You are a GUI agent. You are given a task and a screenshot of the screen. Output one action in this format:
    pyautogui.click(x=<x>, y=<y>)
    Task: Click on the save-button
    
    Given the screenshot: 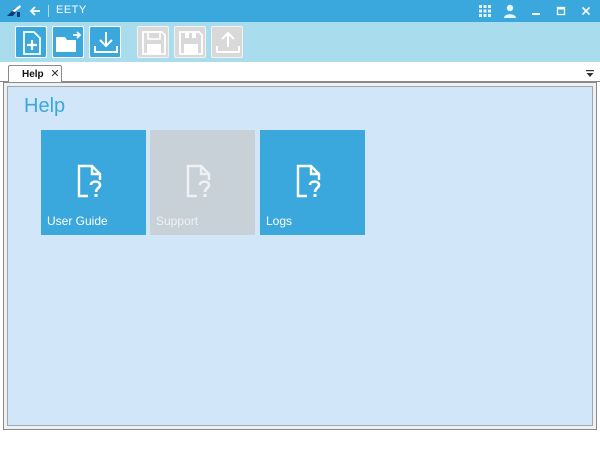 What is the action you would take?
    pyautogui.click(x=153, y=42)
    